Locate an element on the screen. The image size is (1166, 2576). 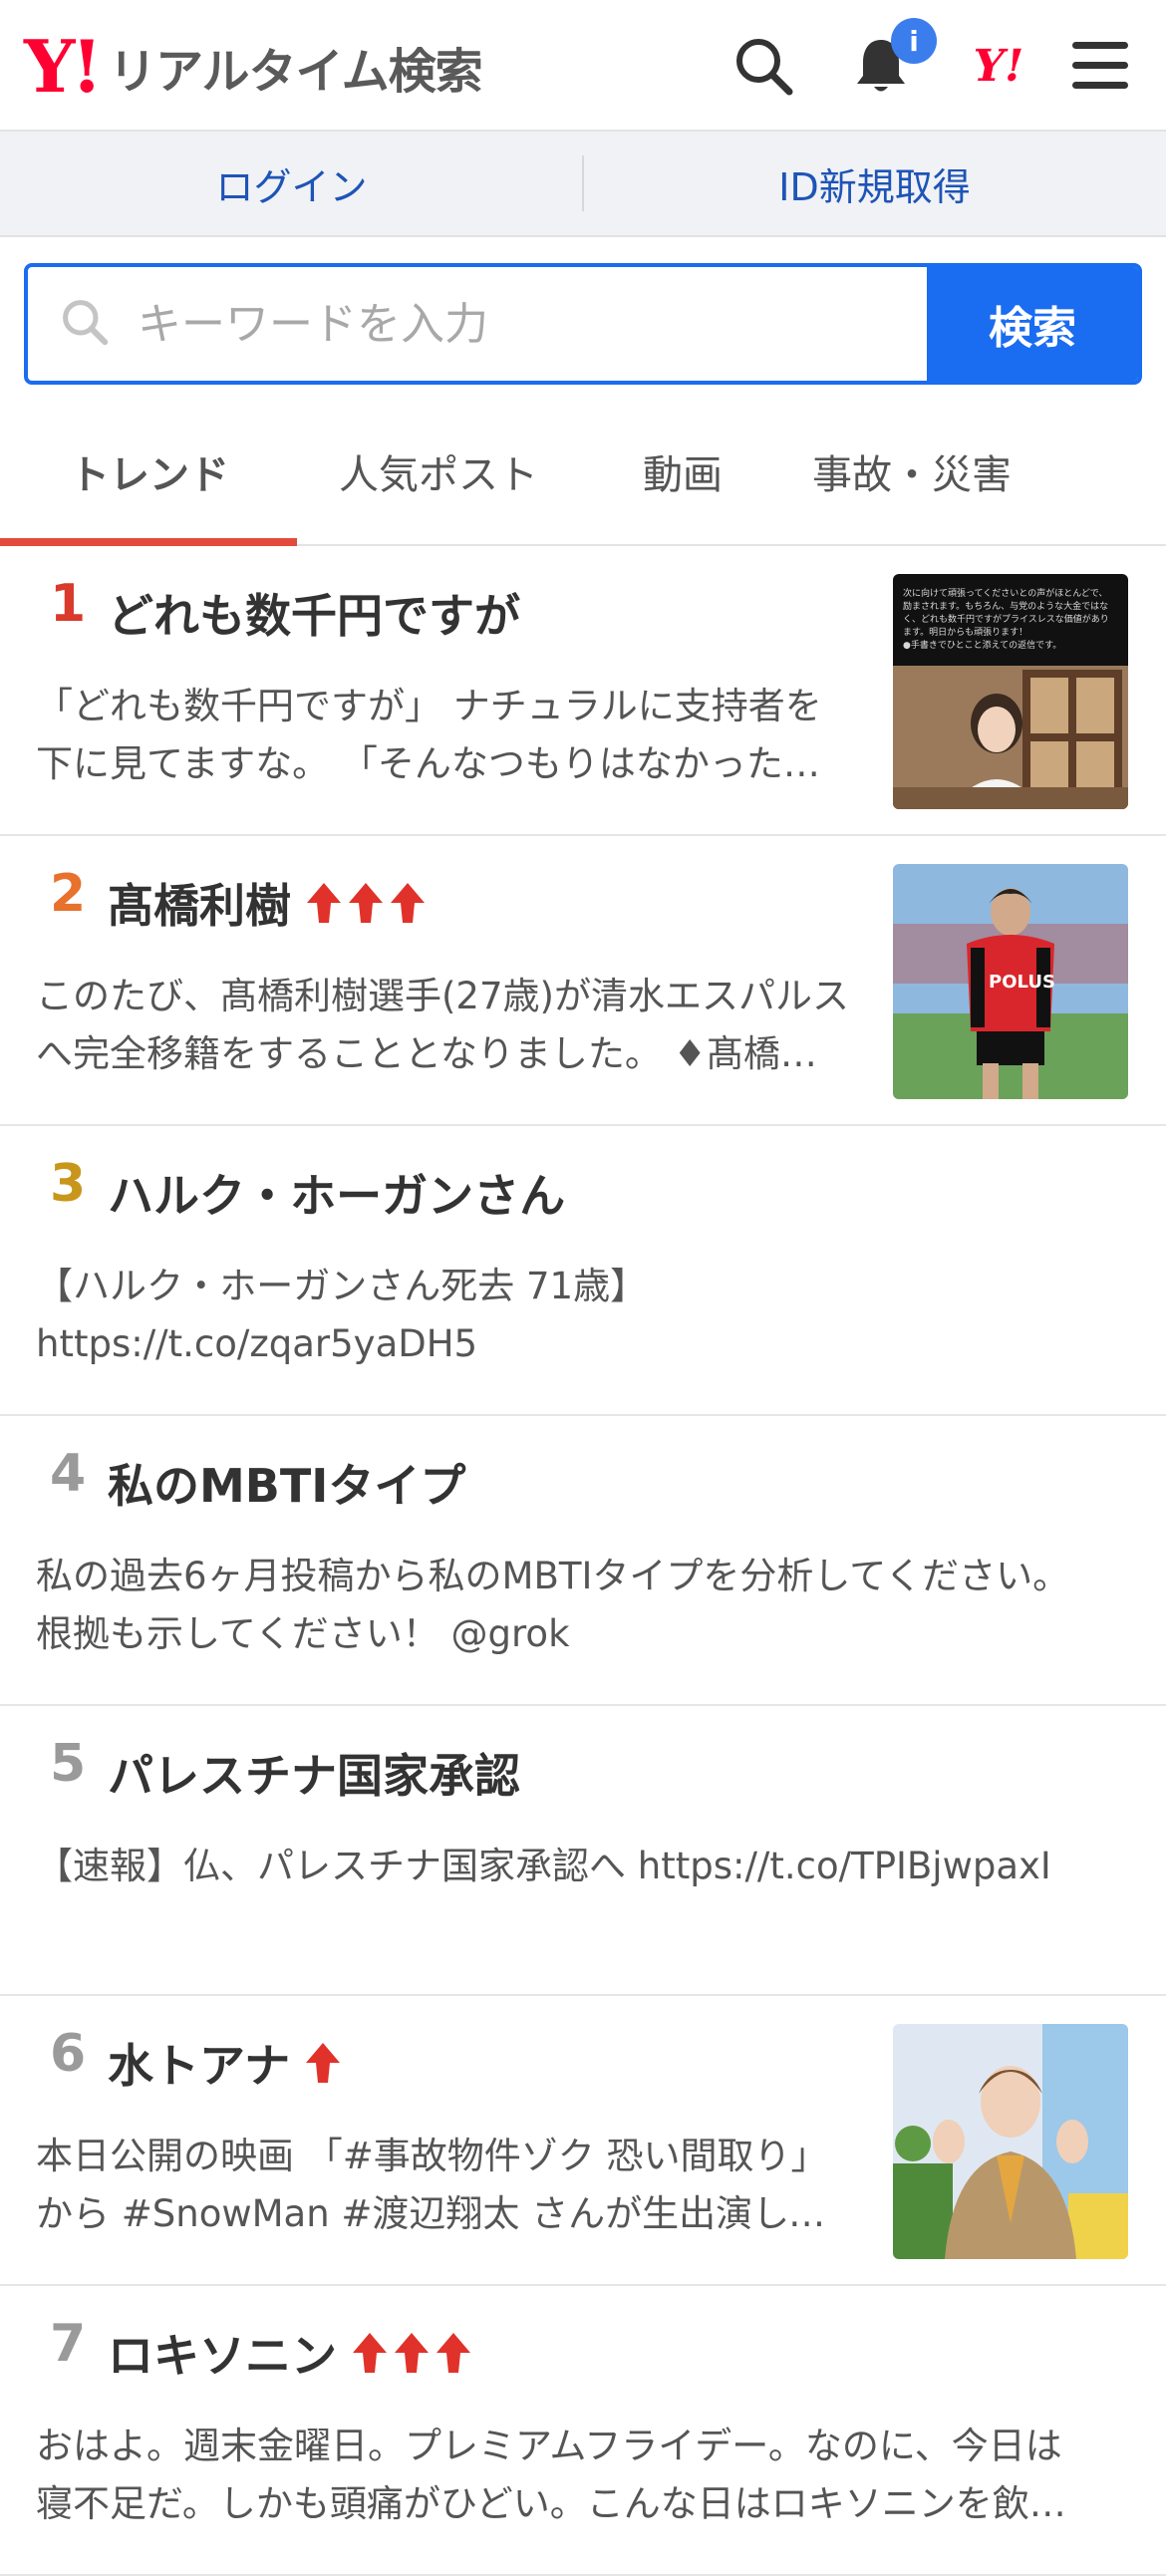
trend-rank: 3 is located at coordinates (69, 1184).